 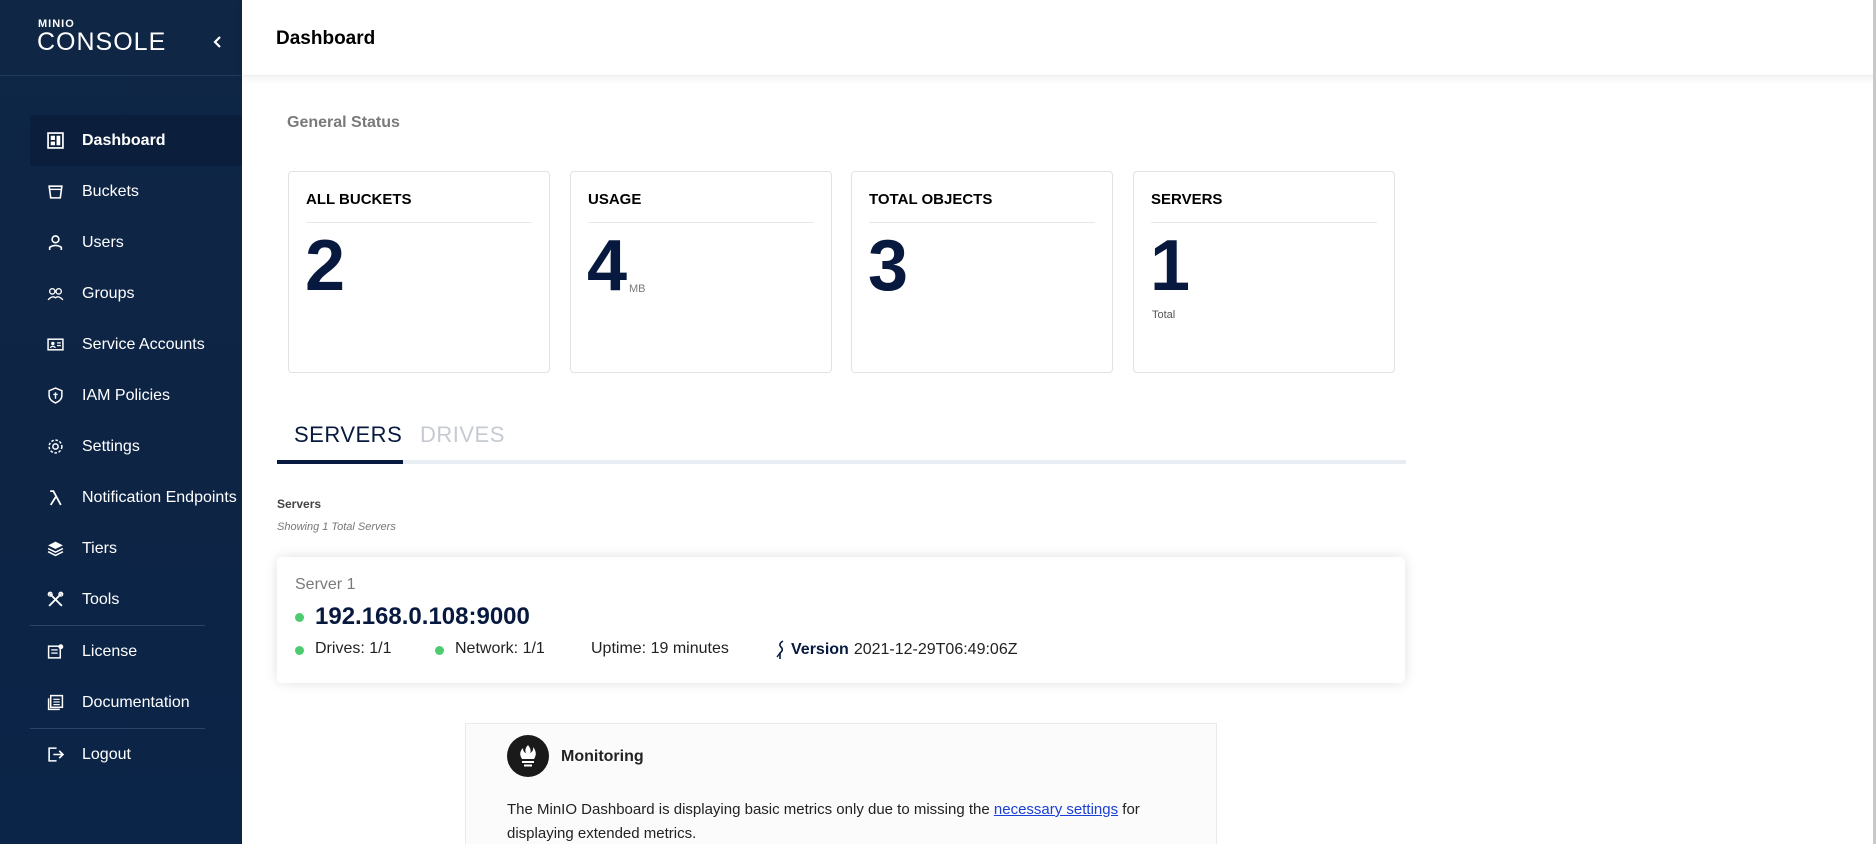 I want to click on sidebar-item-label: Groups, so click(x=108, y=293).